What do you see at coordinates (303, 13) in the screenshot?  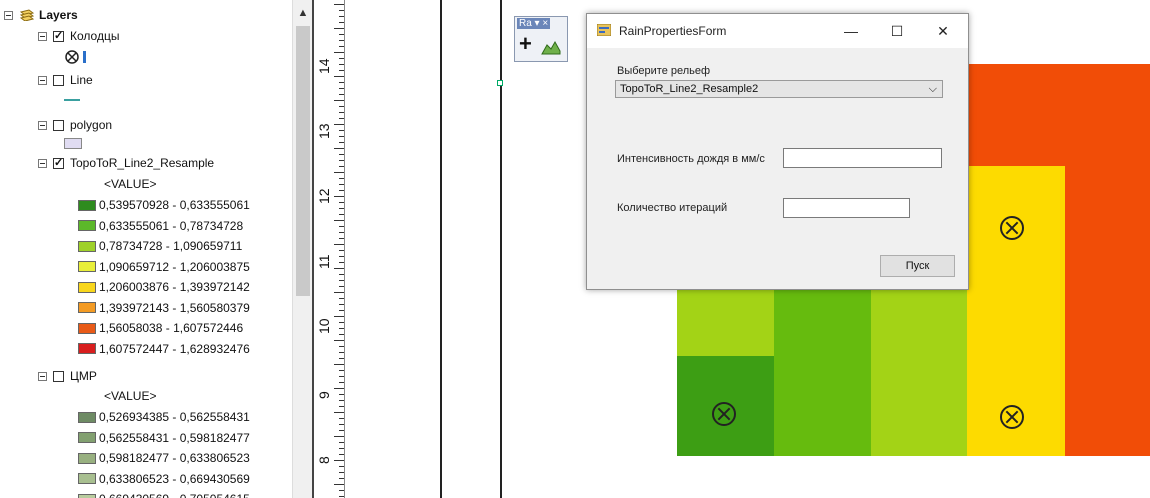 I see `scroll-up-icon: ▲` at bounding box center [303, 13].